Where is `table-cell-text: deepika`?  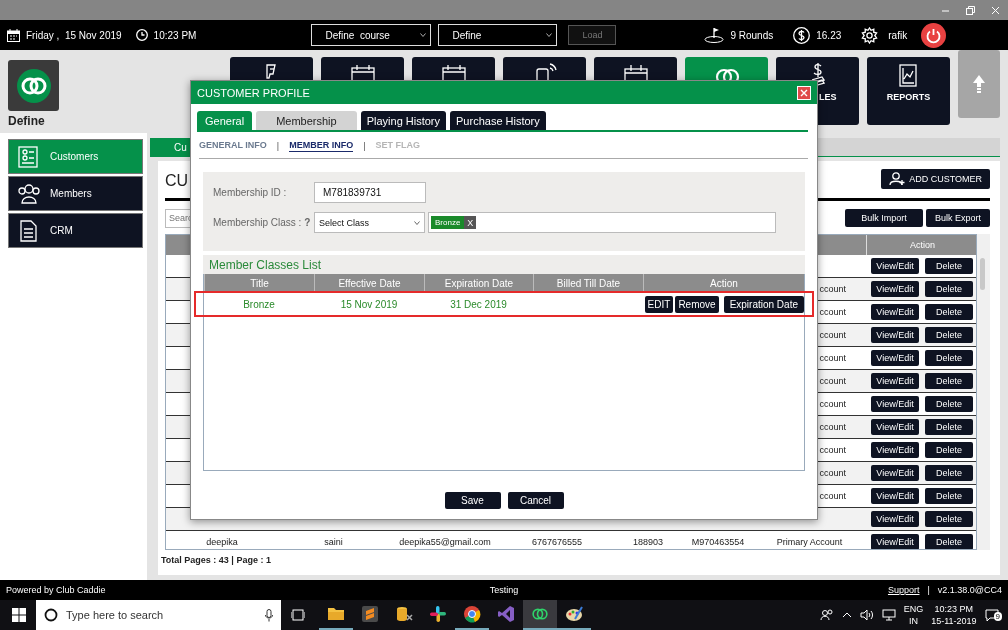 table-cell-text: deepika is located at coordinates (222, 542).